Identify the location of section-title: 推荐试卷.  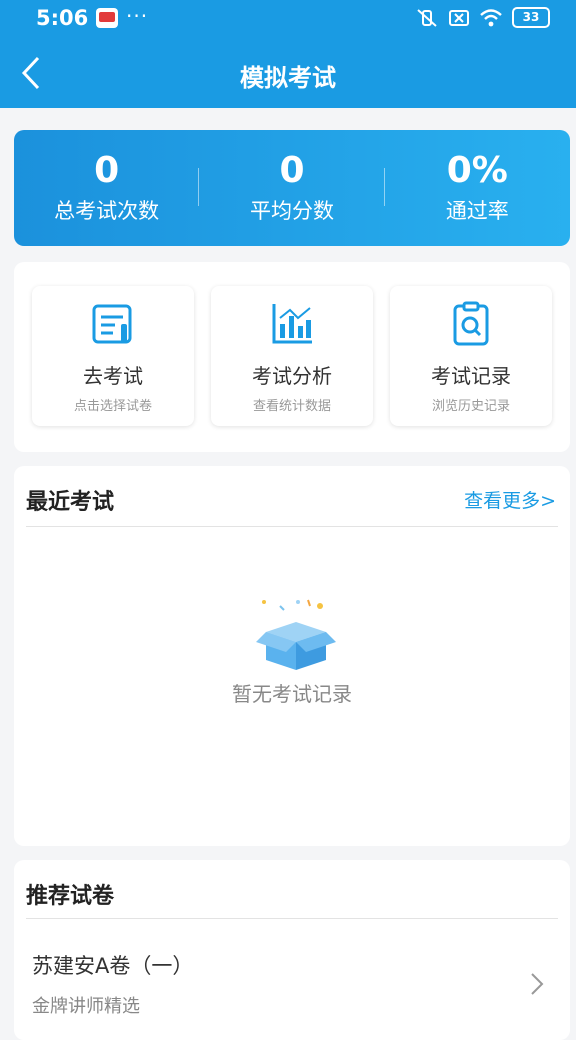
(70, 896).